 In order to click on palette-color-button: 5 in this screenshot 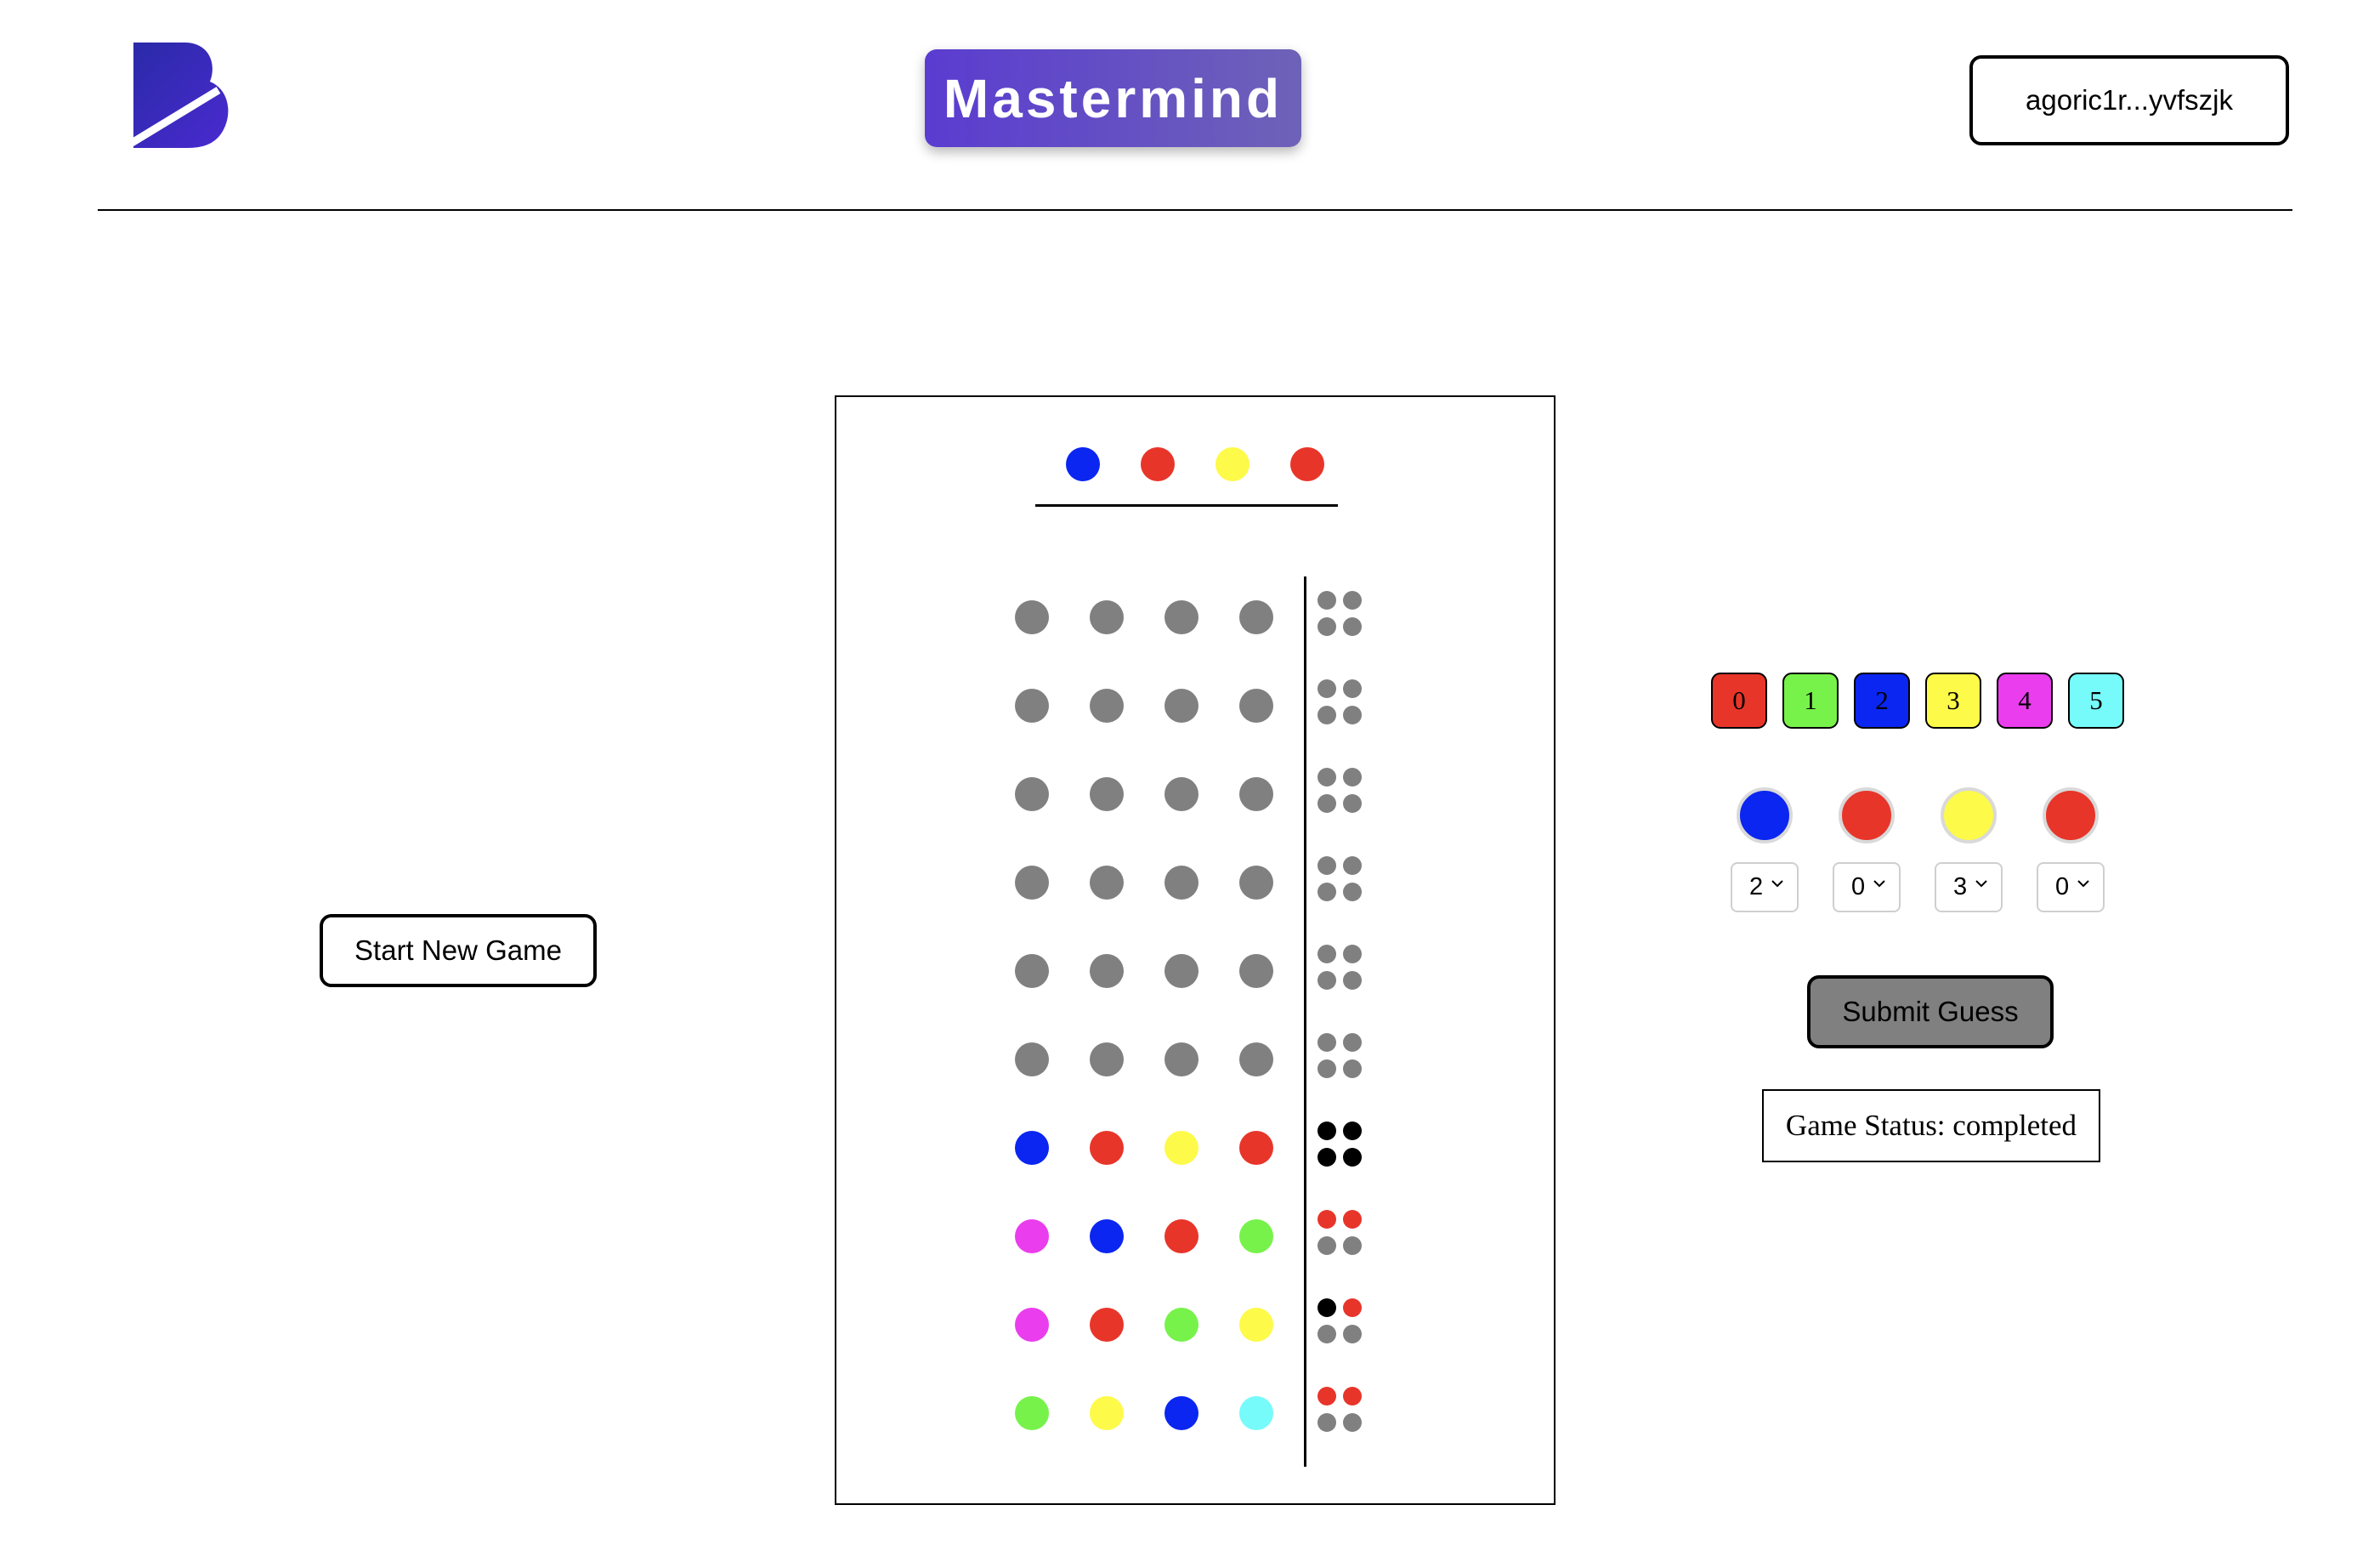, I will do `click(2096, 701)`.